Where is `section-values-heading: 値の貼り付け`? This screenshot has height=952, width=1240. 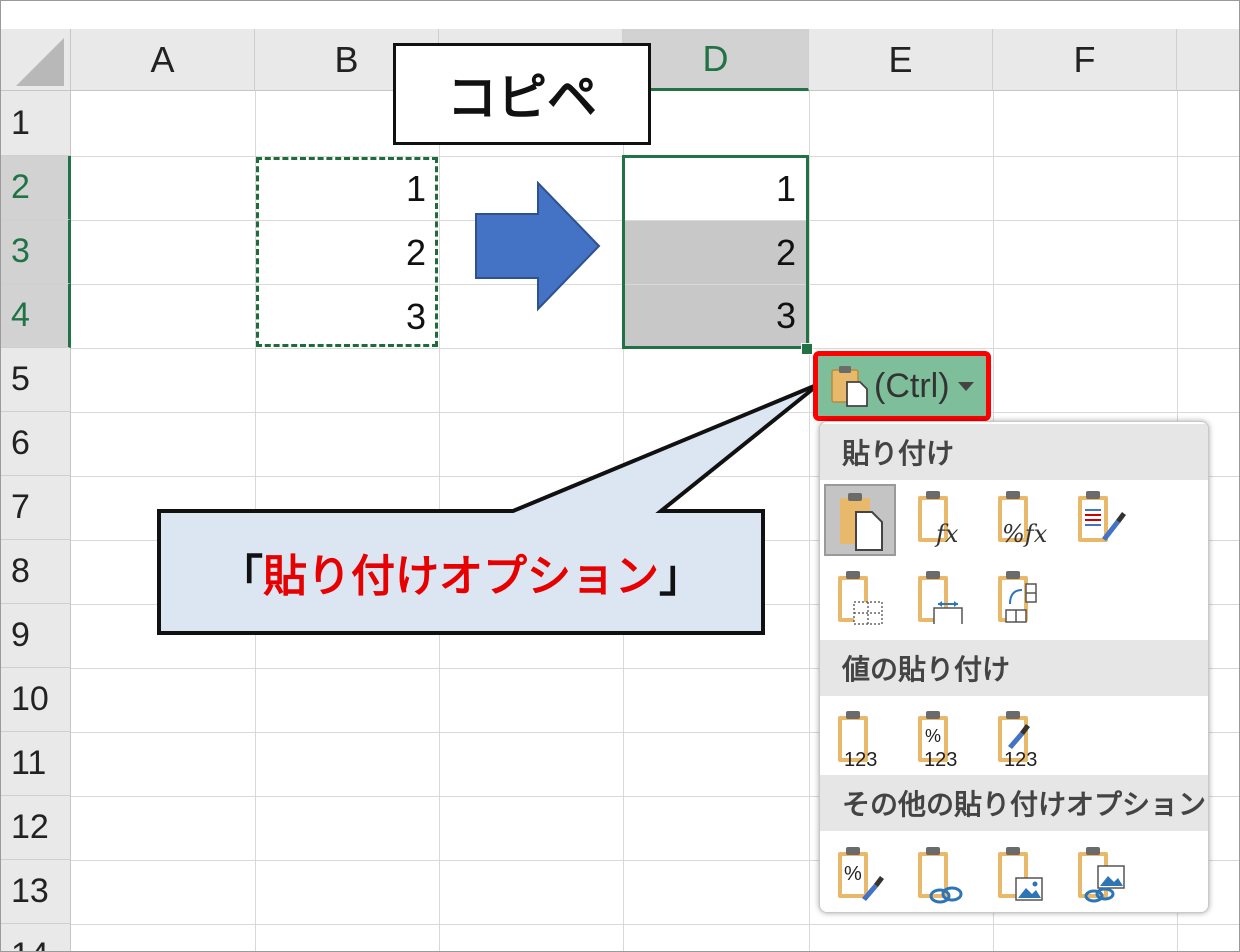
section-values-heading: 値の貼り付け is located at coordinates (1014, 668).